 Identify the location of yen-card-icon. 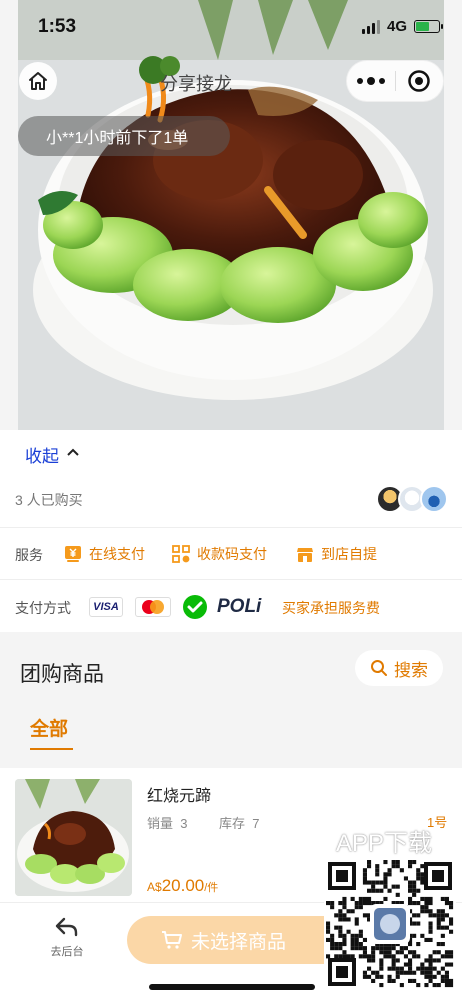
(73, 554).